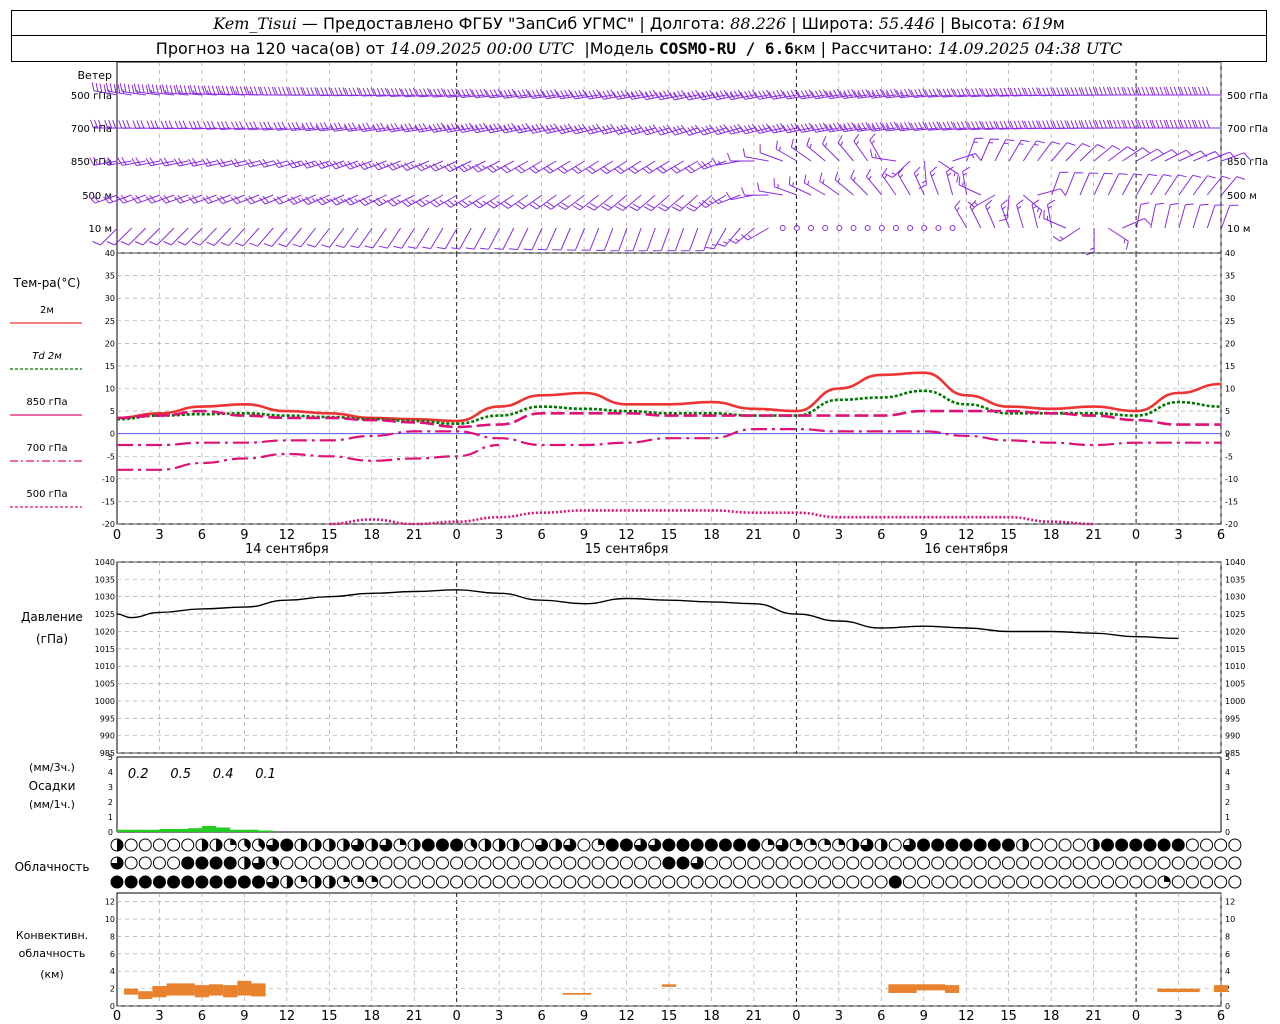 This screenshot has height=1024, width=1280. Describe the element at coordinates (711, 1016) in the screenshot. I see `conv-hour-tick: 18` at that location.